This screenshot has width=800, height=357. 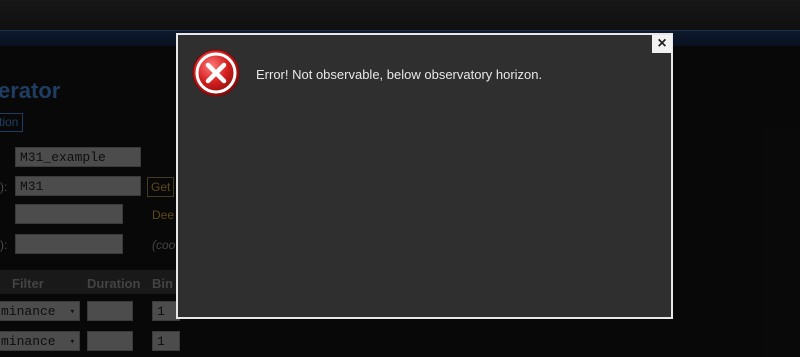 I want to click on error-icon, so click(x=216, y=73).